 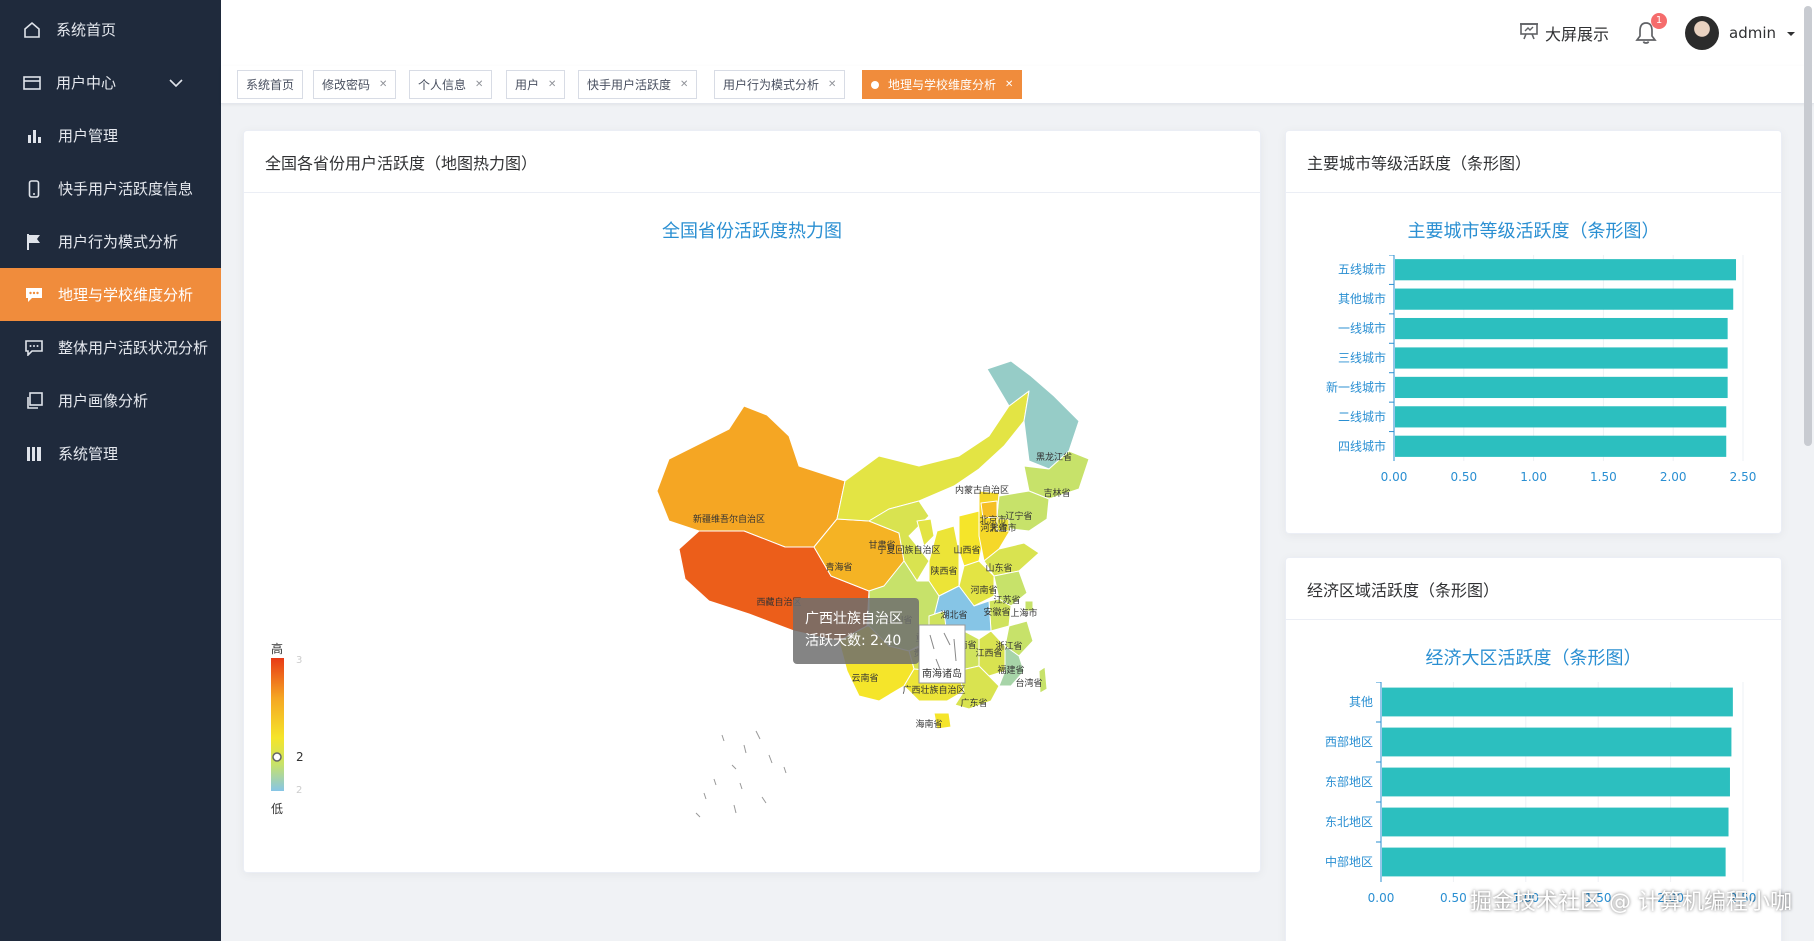 What do you see at coordinates (1362, 328) in the screenshot?
I see `y-category-label: 一线城市` at bounding box center [1362, 328].